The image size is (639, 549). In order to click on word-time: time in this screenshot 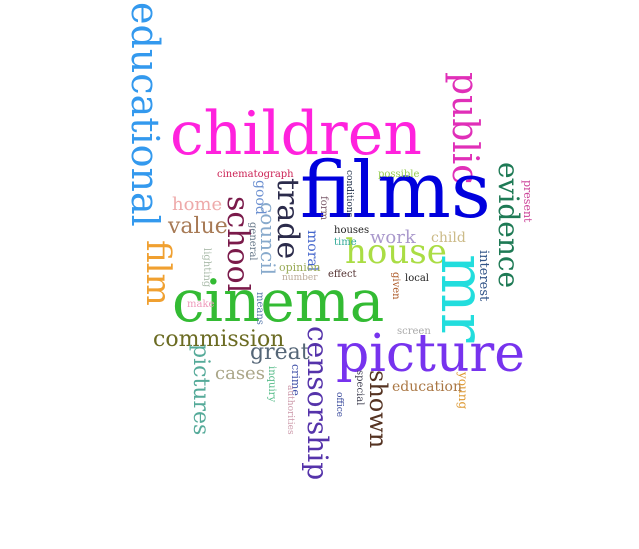, I will do `click(345, 242)`.